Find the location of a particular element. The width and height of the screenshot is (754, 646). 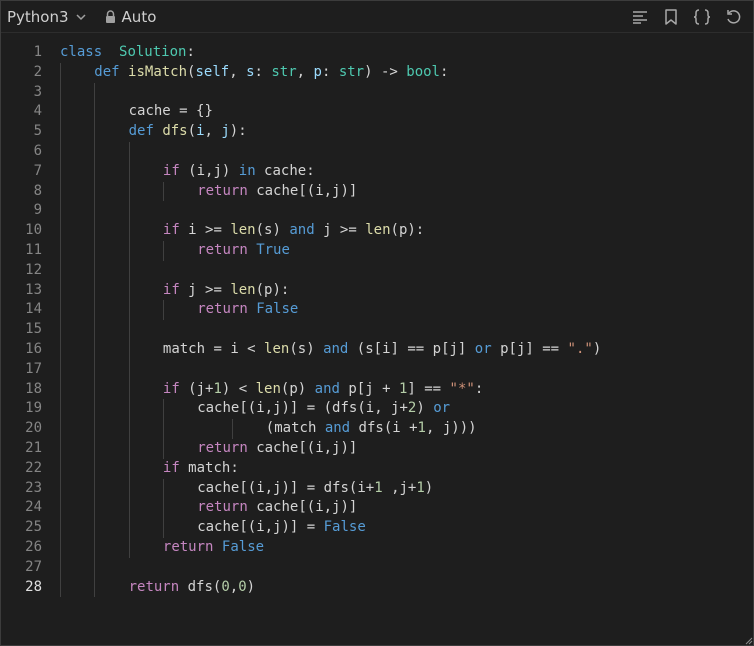

code-token: match = i < is located at coordinates (213, 348).